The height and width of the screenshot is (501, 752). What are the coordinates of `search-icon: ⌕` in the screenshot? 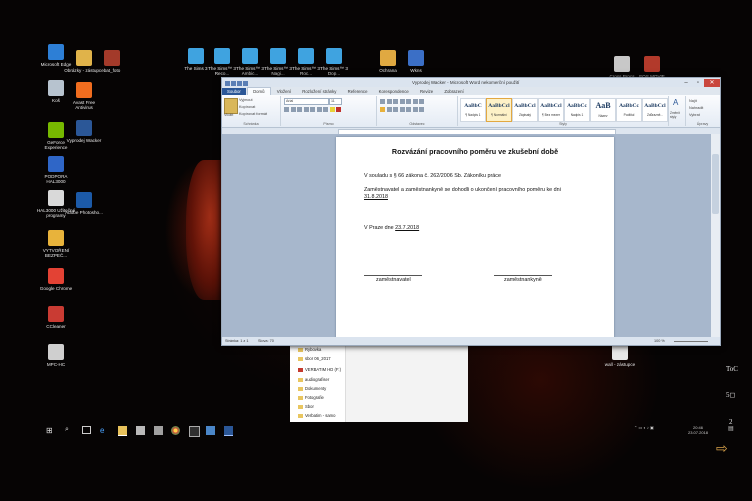 It's located at (69, 430).